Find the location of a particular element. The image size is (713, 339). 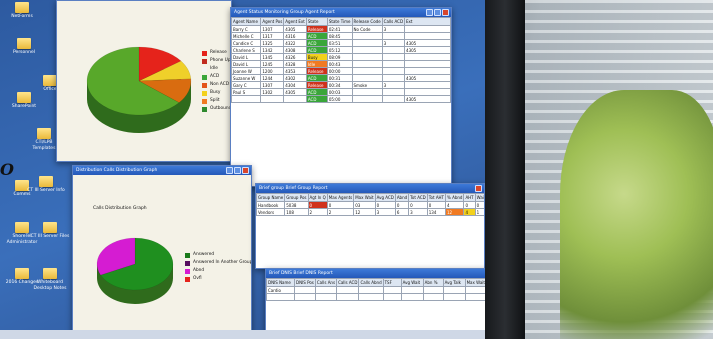

column-header: Calls Ans is located at coordinates (326, 282).